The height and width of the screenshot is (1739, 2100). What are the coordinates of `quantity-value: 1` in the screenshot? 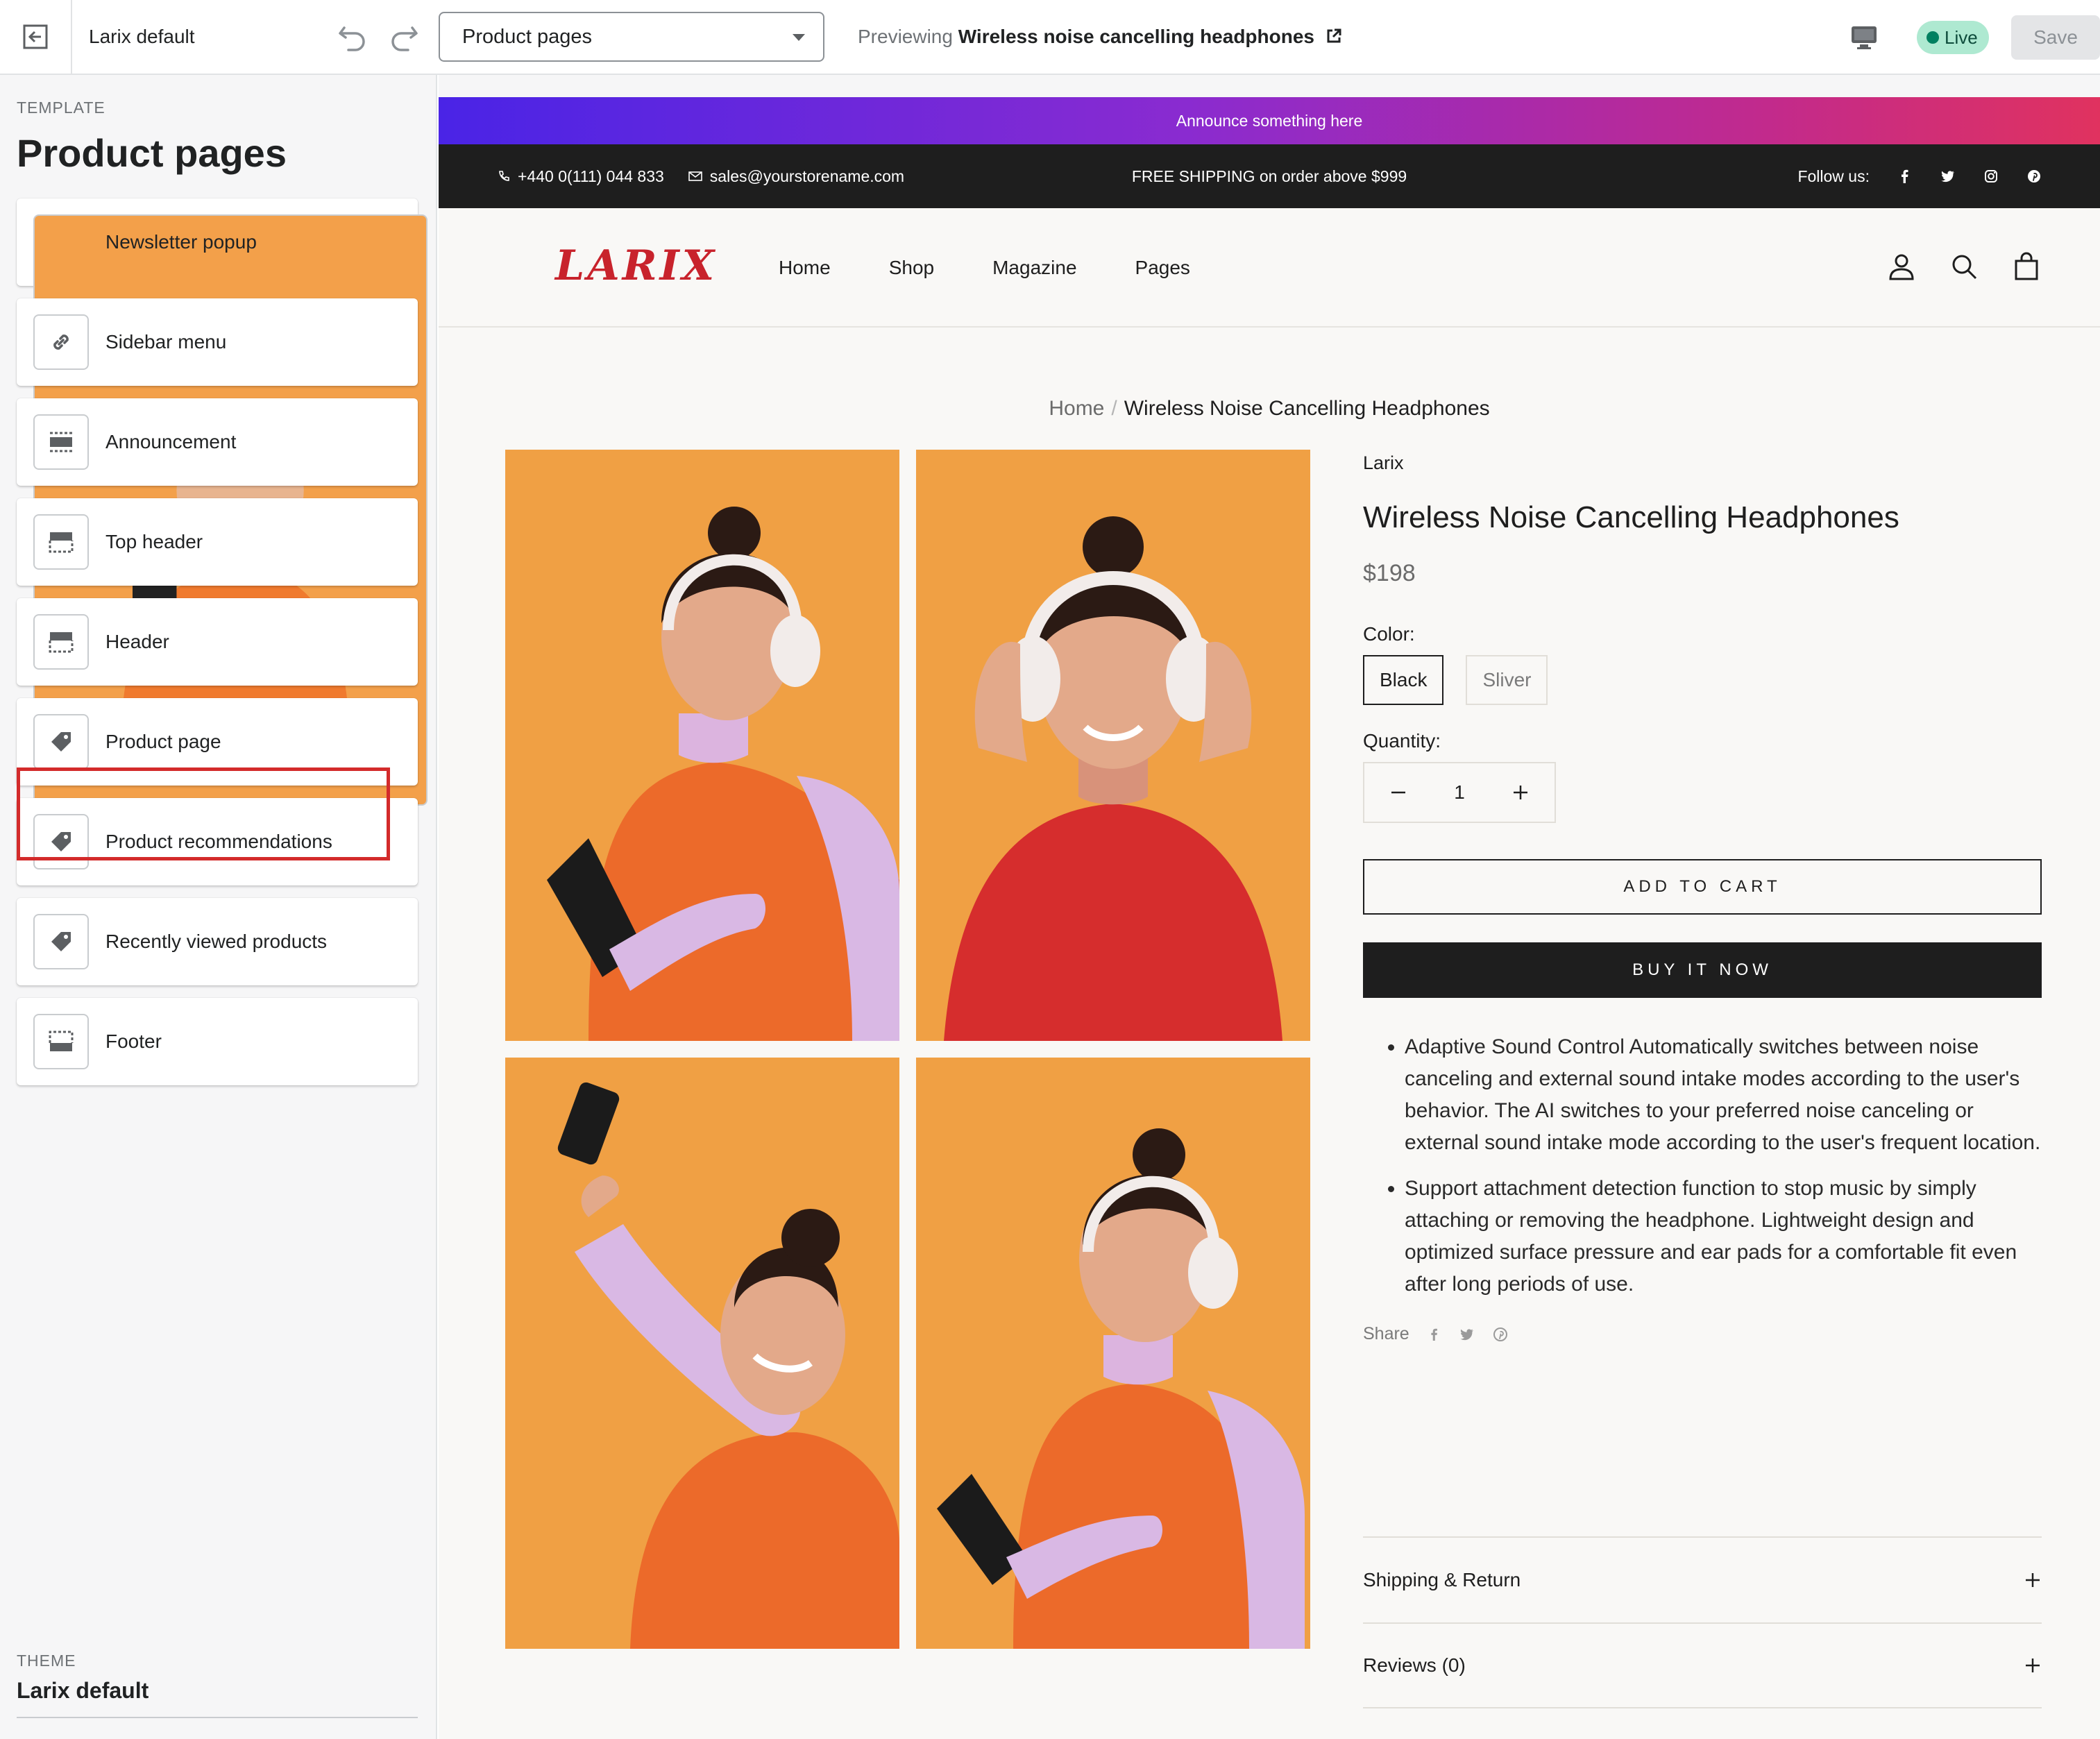 It's located at (1460, 792).